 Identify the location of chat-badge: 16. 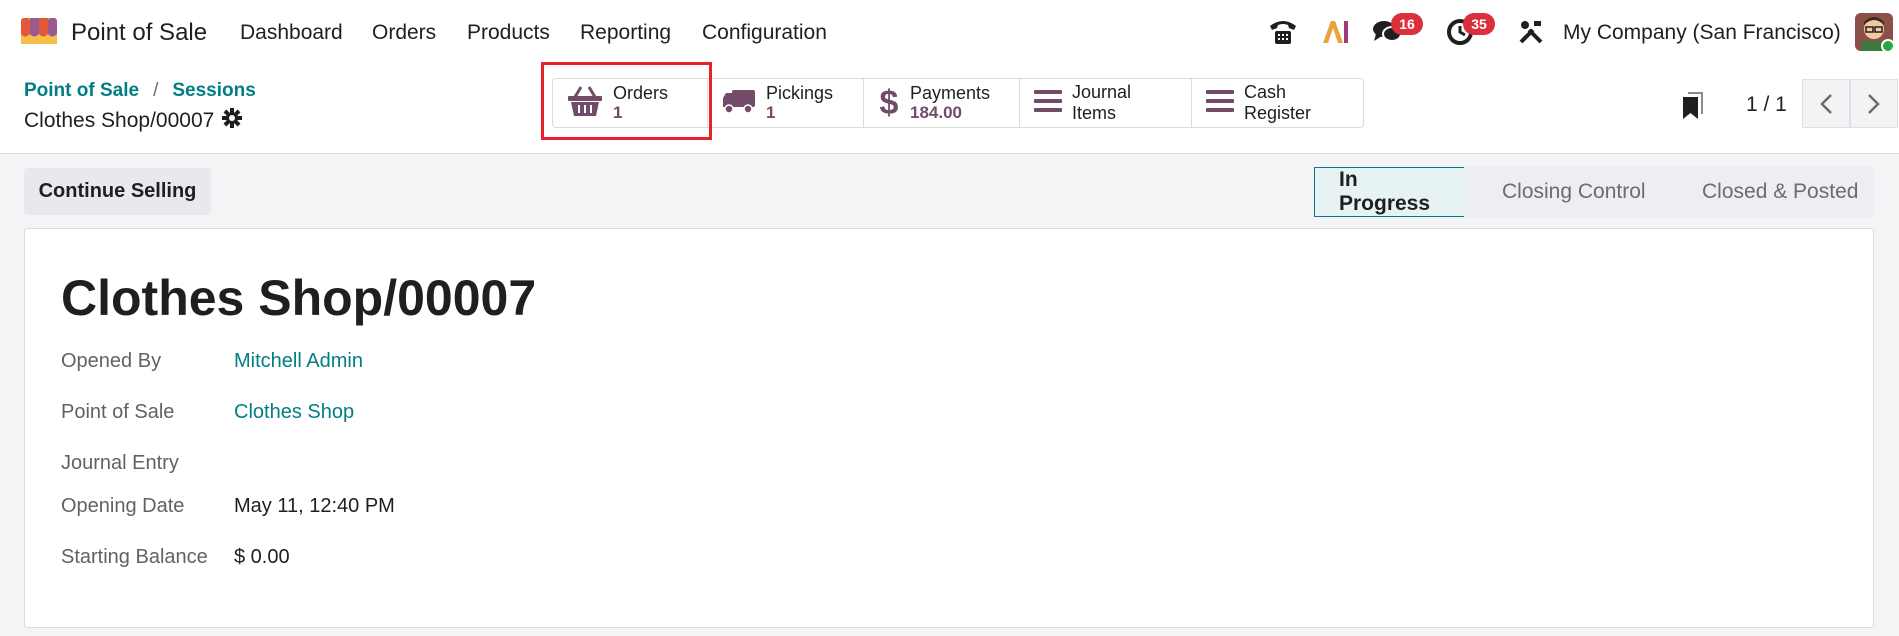
(1407, 24).